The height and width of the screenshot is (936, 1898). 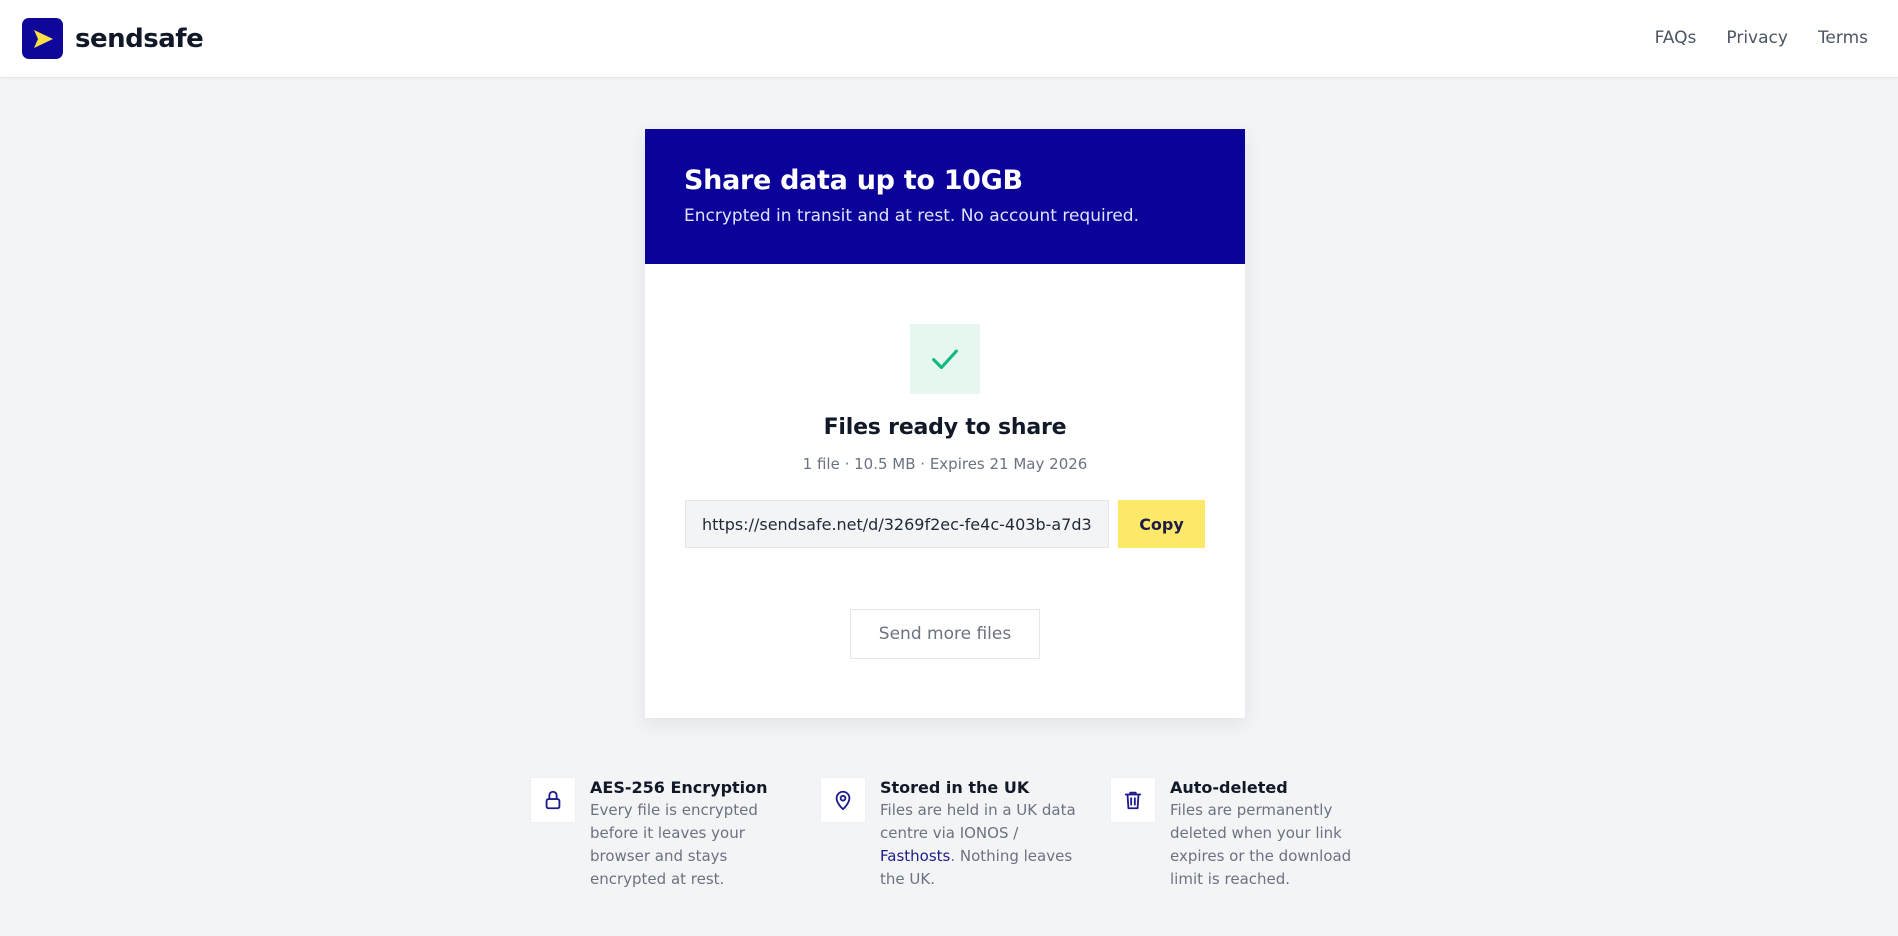 I want to click on nav-link-terms: Terms, so click(x=1843, y=38).